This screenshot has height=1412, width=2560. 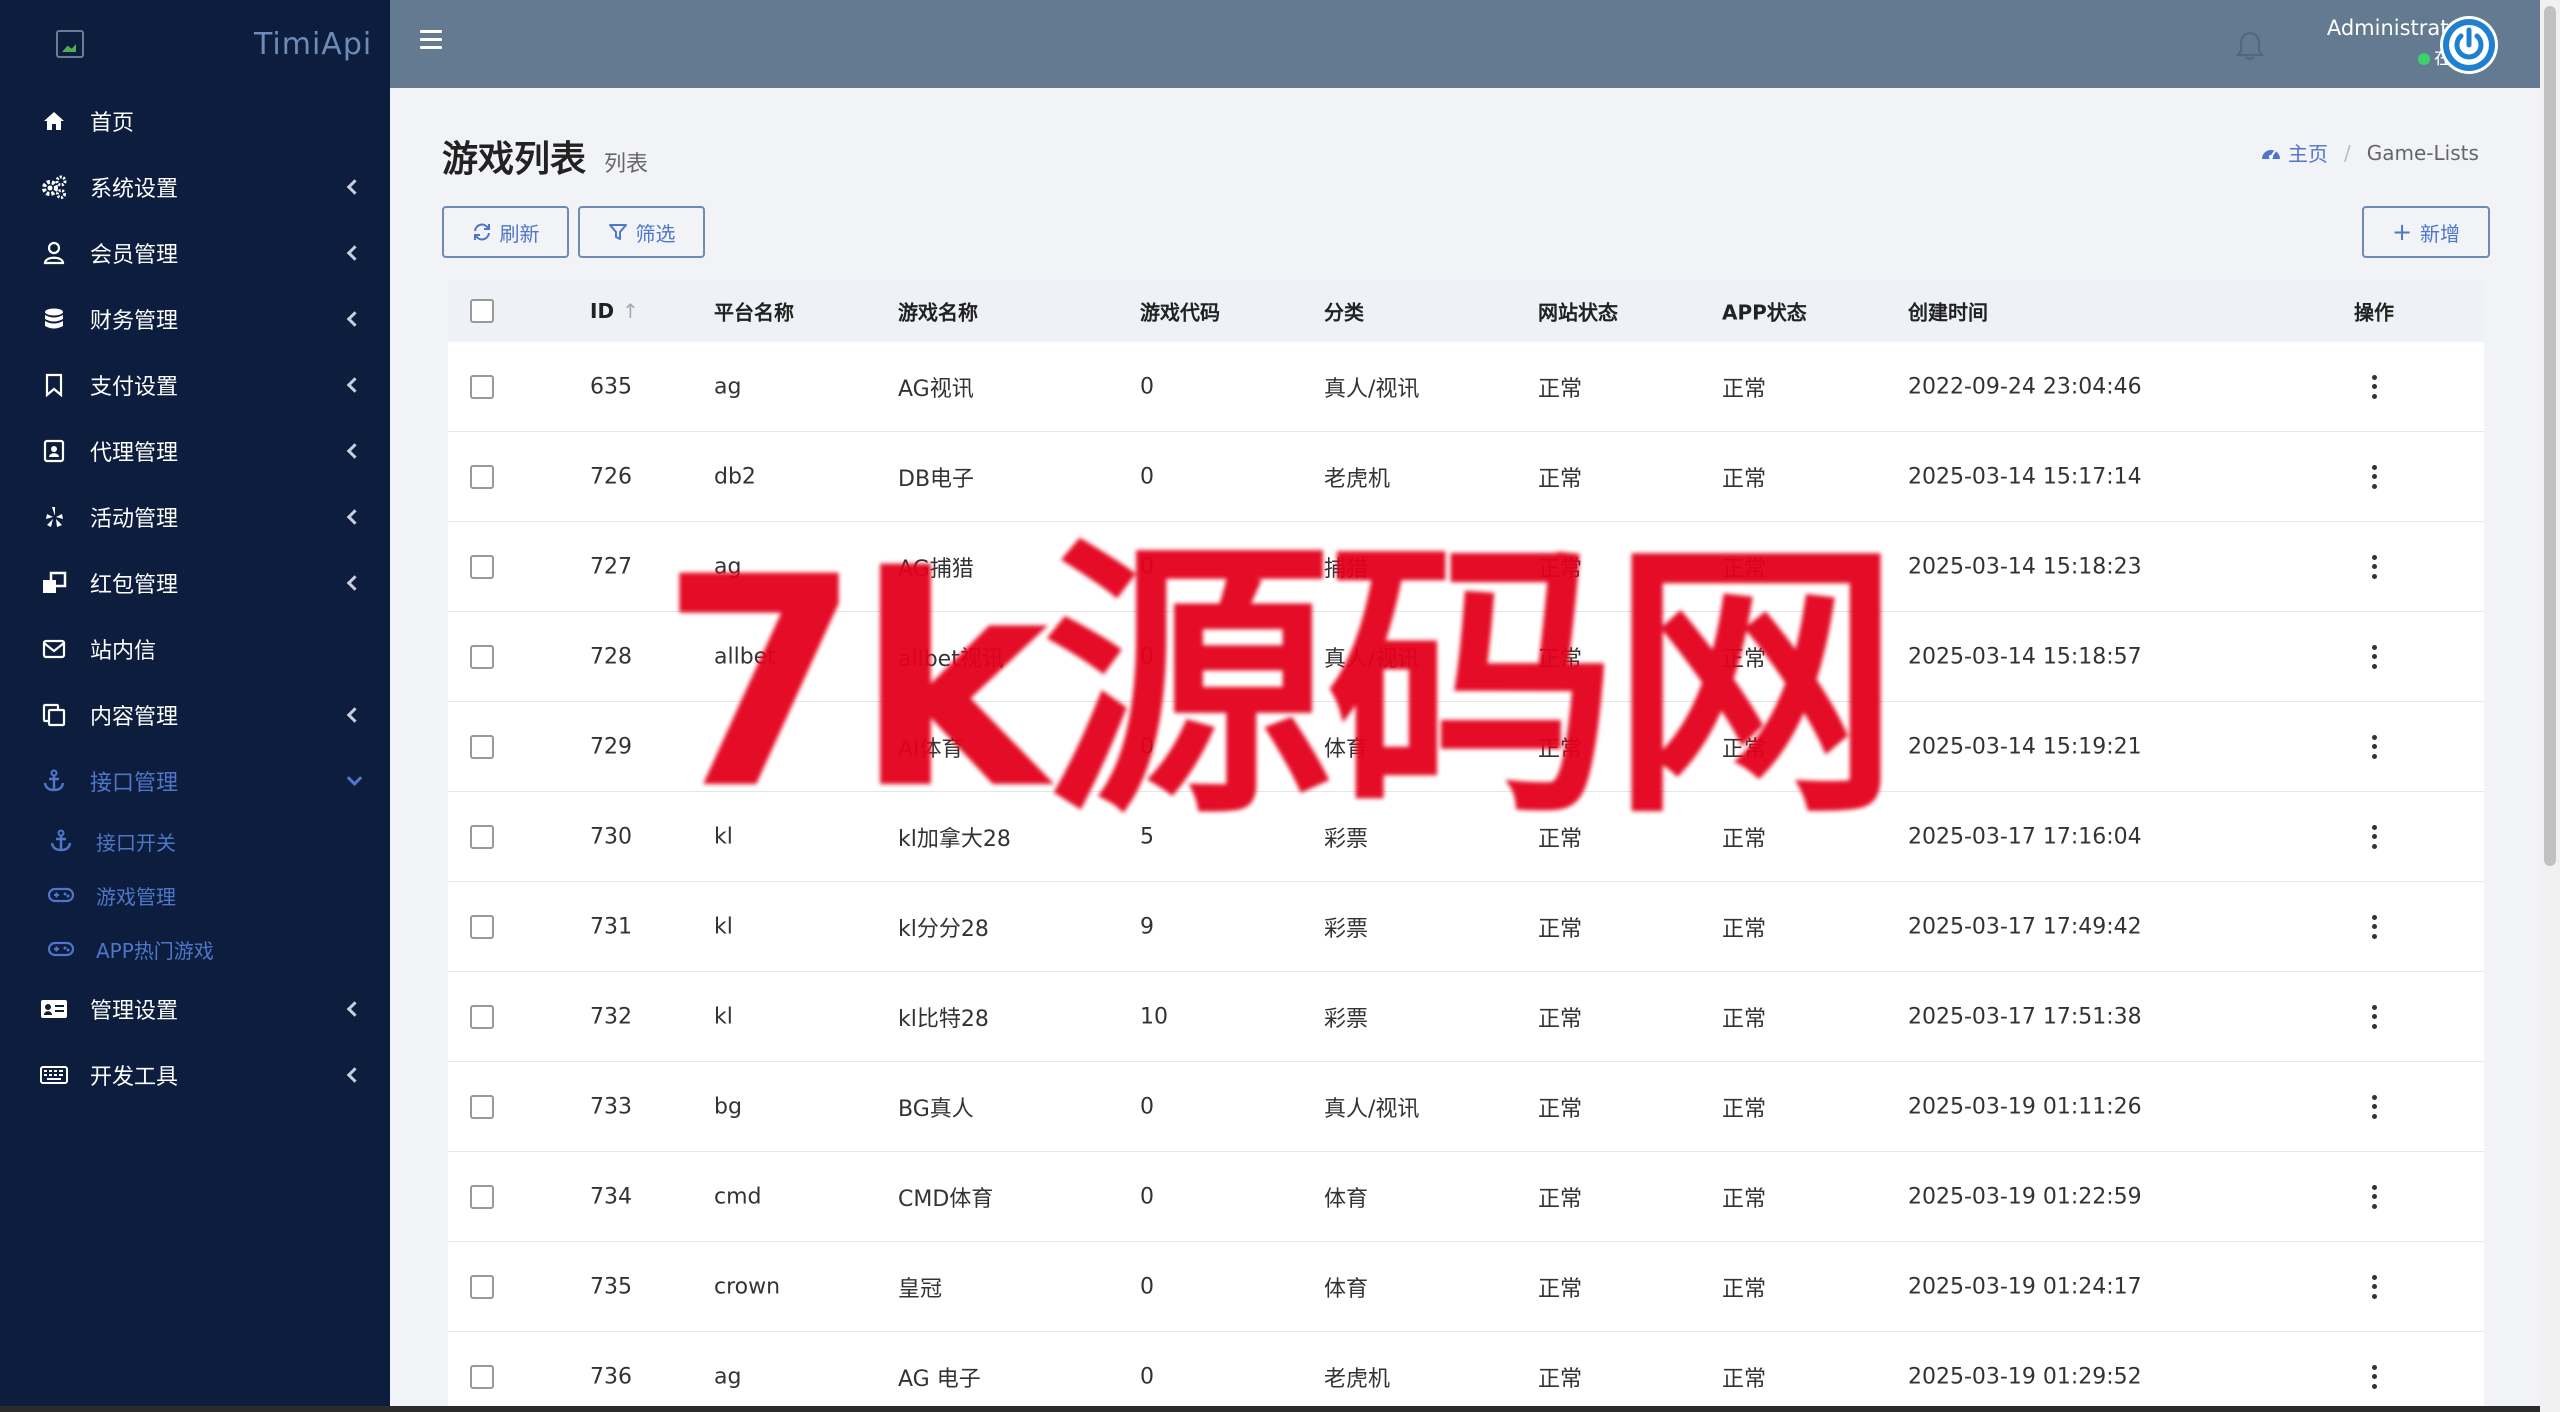 What do you see at coordinates (611, 566) in the screenshot?
I see `row-id: 727` at bounding box center [611, 566].